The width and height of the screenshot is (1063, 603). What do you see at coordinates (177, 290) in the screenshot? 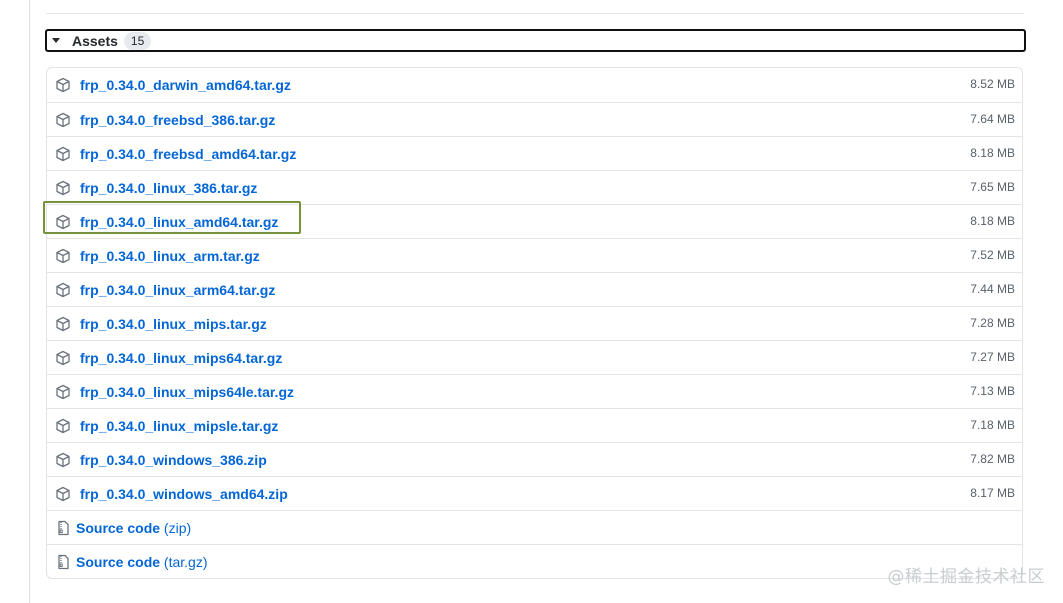
I see `asset-download-link: frp_0.34.0_linux_arm64.tar.gz` at bounding box center [177, 290].